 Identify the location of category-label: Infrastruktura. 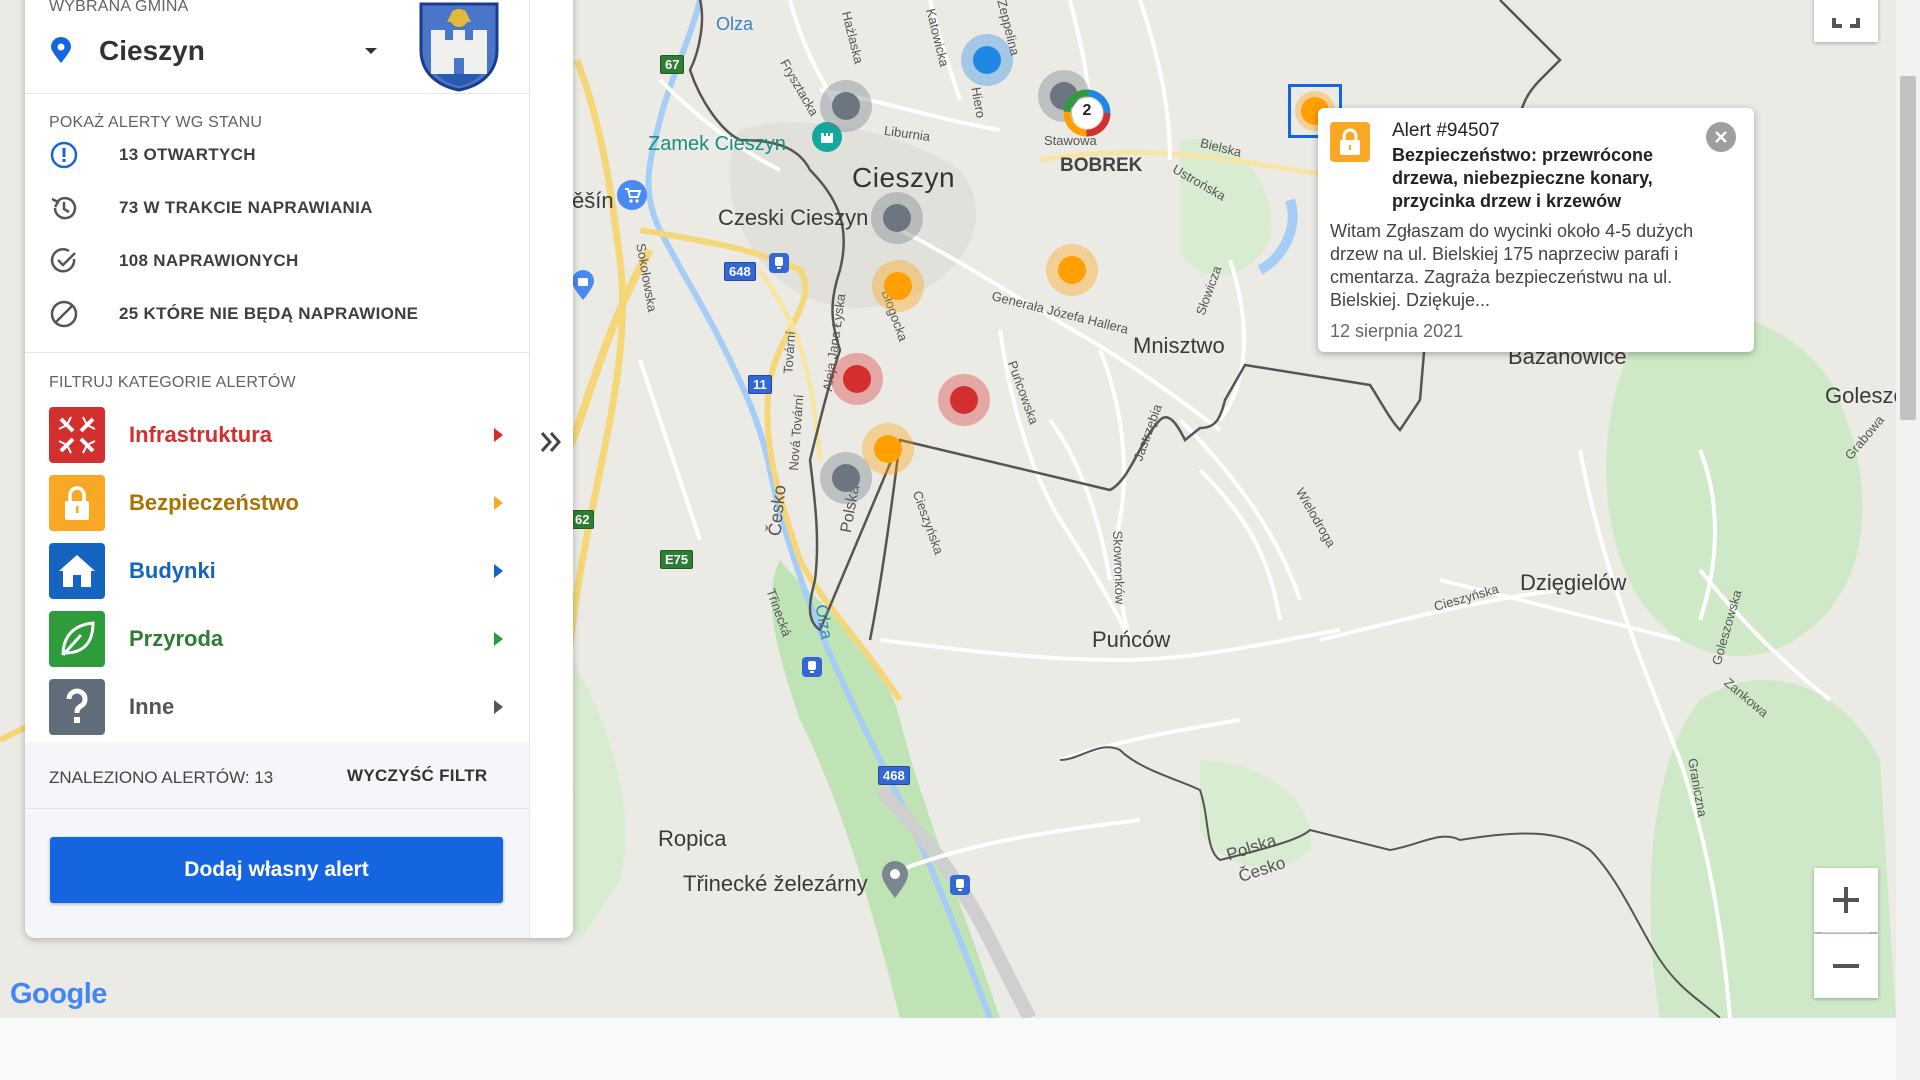
(201, 434).